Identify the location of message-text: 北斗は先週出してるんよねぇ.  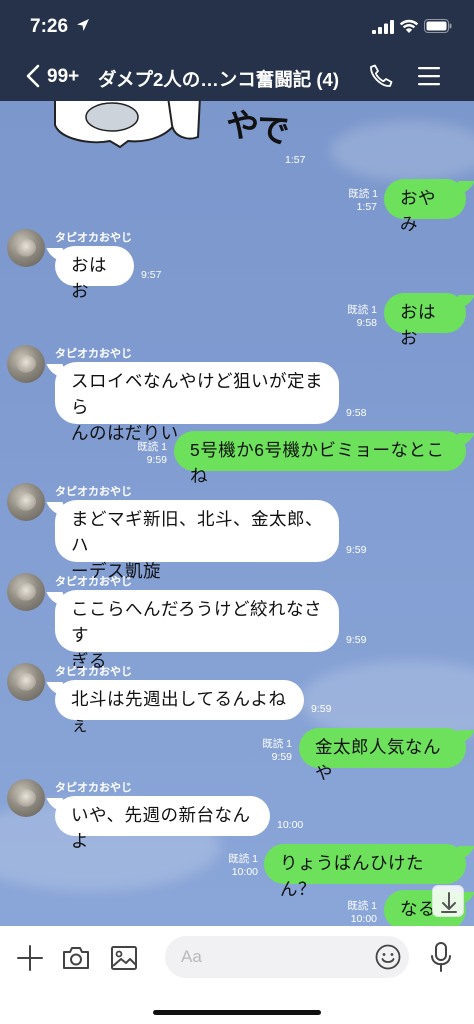
(179, 712).